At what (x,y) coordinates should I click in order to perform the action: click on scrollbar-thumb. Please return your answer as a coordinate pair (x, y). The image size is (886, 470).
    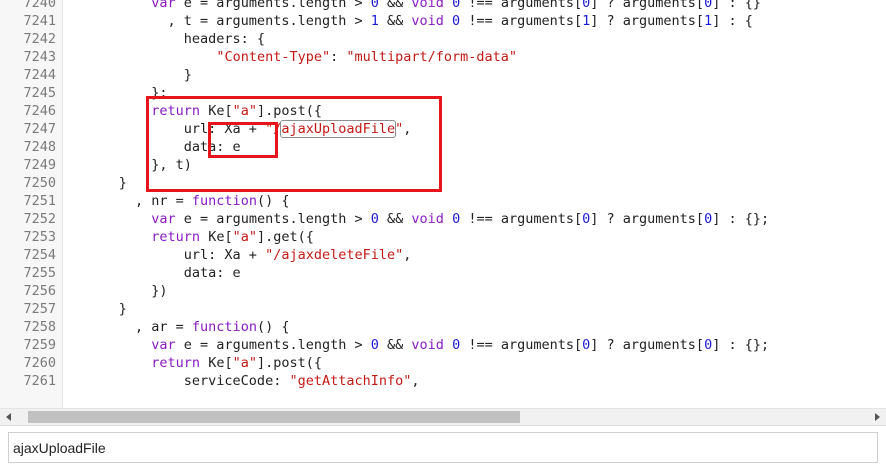
    Looking at the image, I should click on (274, 417).